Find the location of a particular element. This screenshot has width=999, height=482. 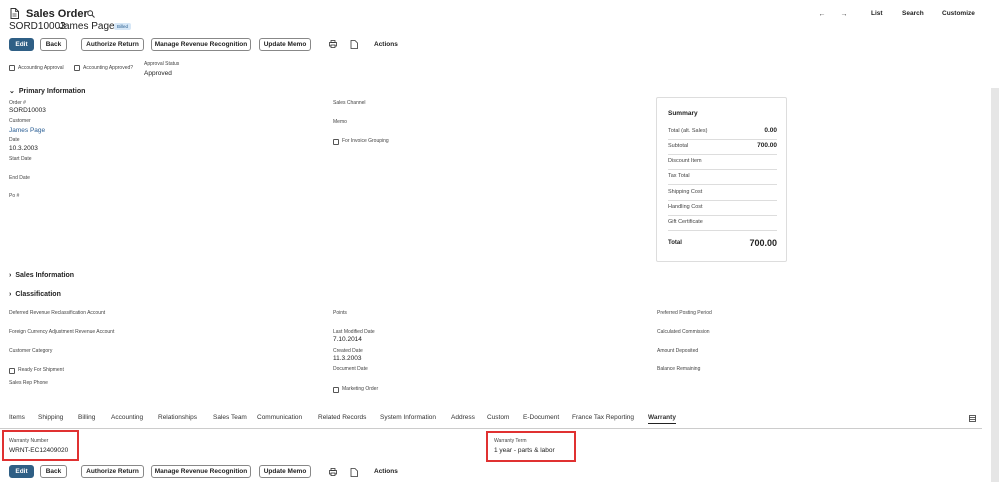

customer-label: Customer is located at coordinates (20, 121).